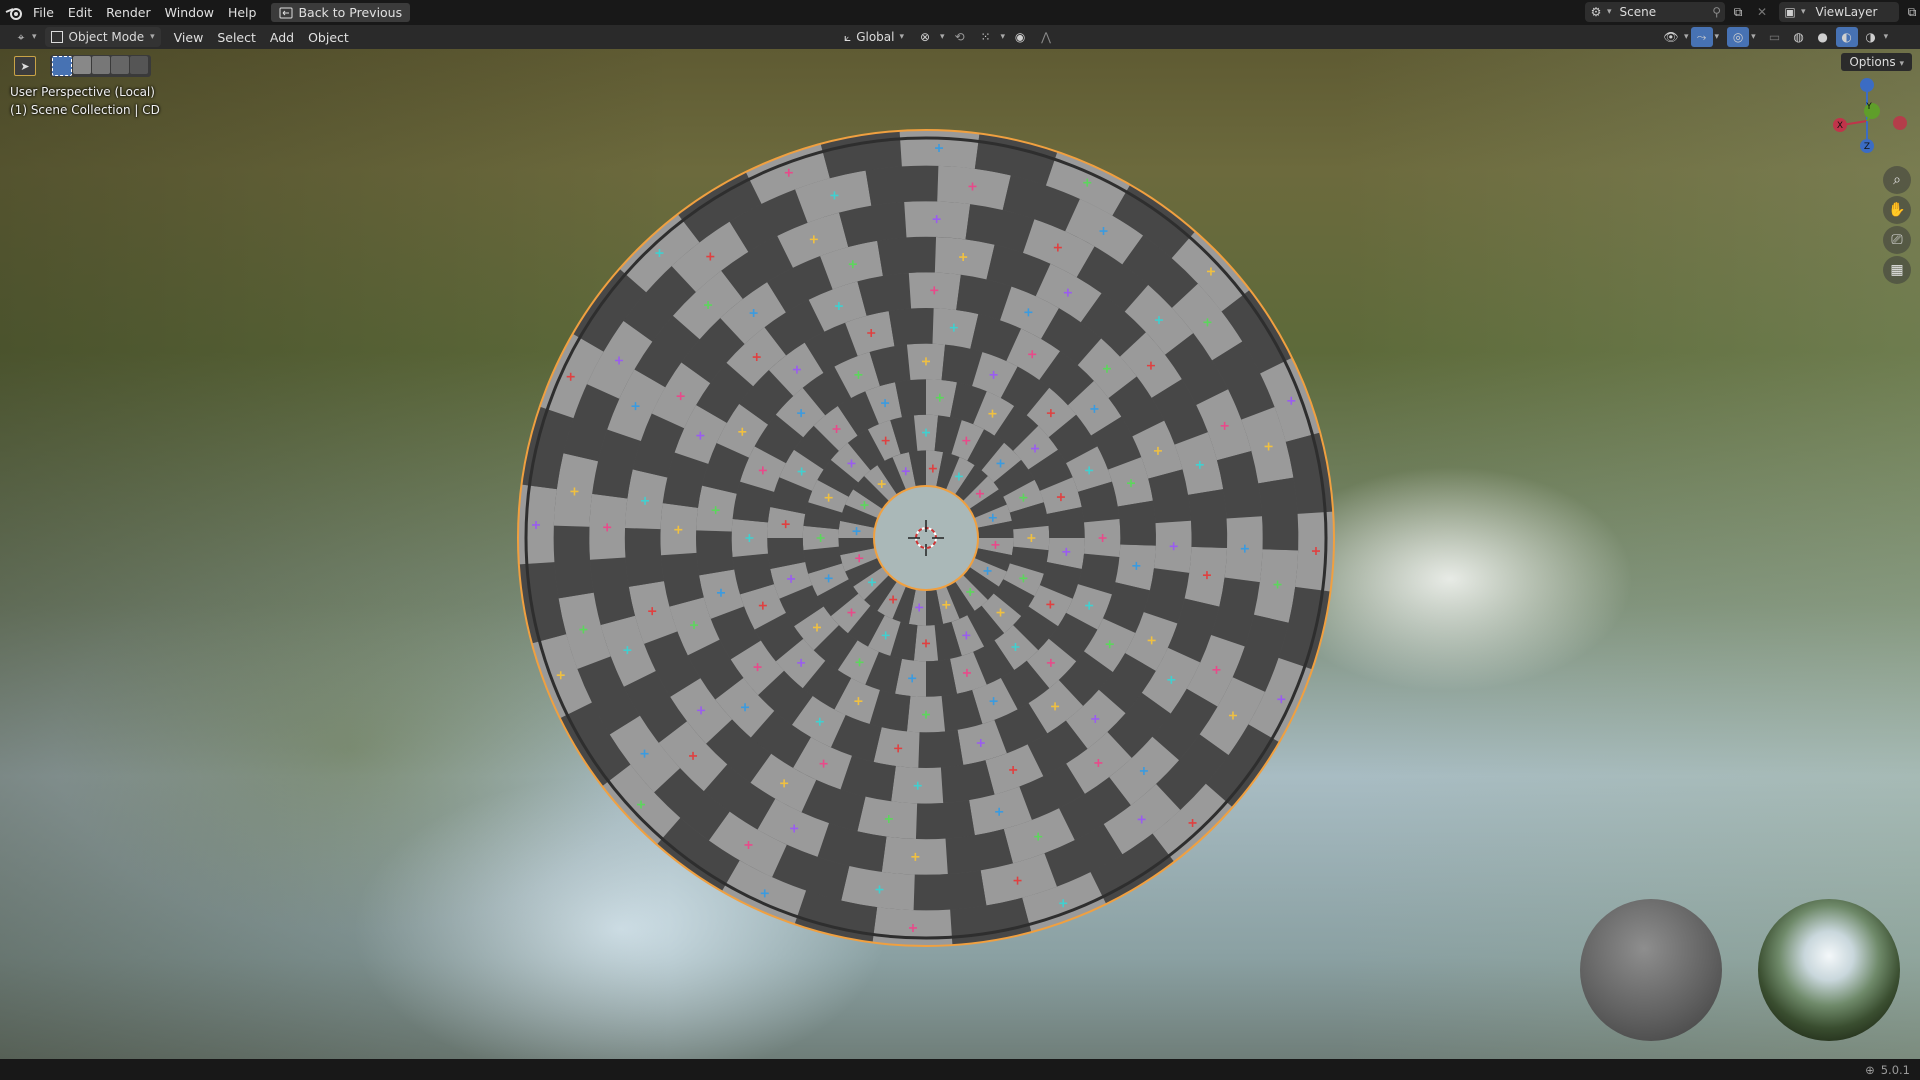 This screenshot has height=1080, width=1920. I want to click on viewlayer-selector: ▣ ▾ ViewLayer, so click(1839, 12).